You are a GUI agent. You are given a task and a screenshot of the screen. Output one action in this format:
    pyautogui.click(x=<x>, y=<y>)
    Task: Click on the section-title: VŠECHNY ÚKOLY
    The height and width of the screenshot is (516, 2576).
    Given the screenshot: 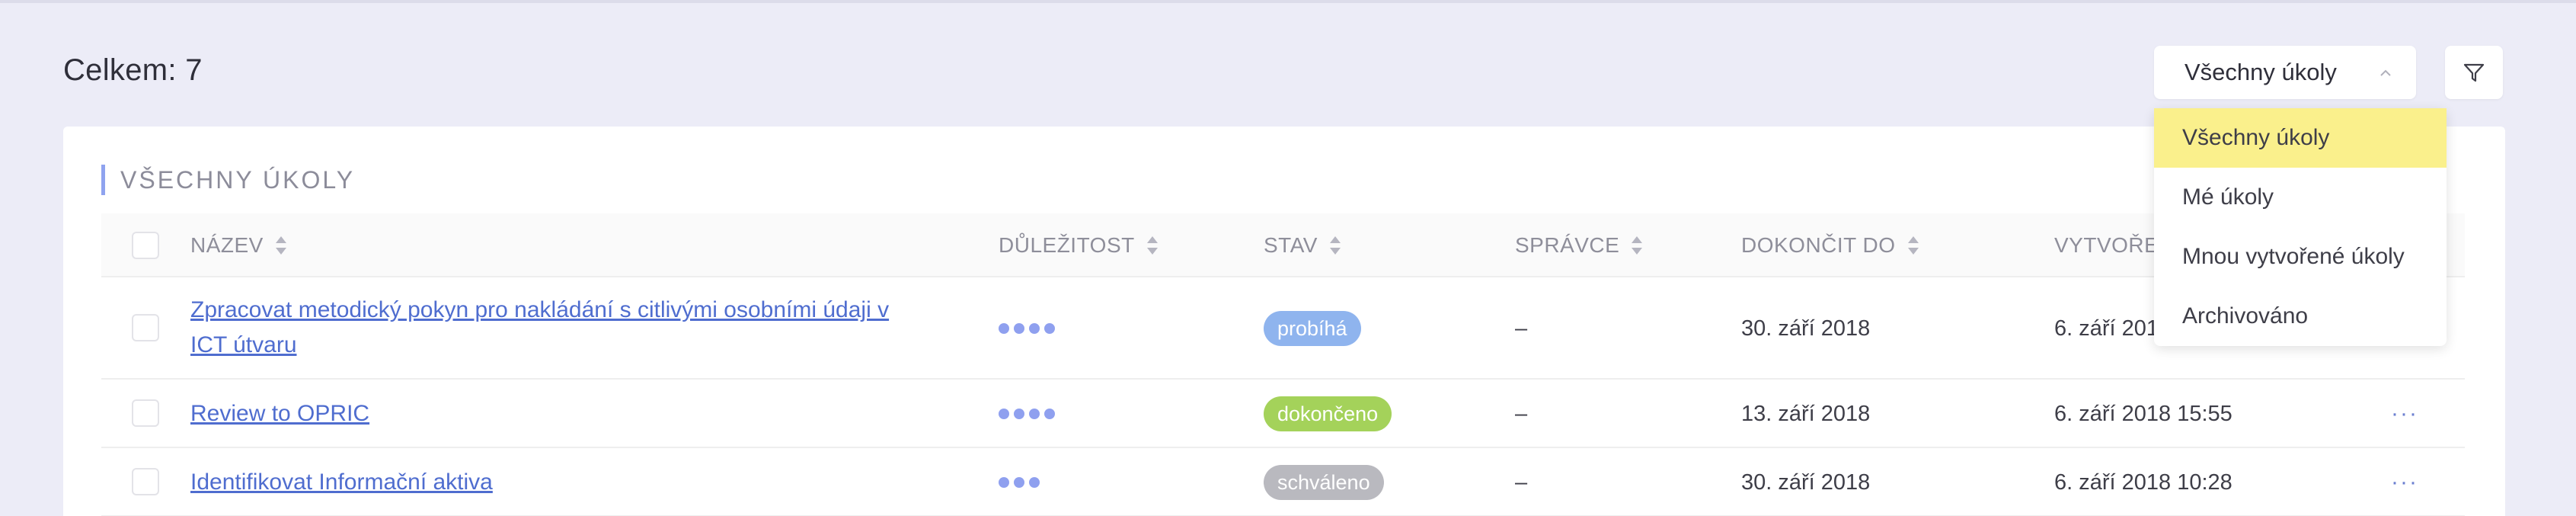 What is the action you would take?
    pyautogui.click(x=228, y=180)
    